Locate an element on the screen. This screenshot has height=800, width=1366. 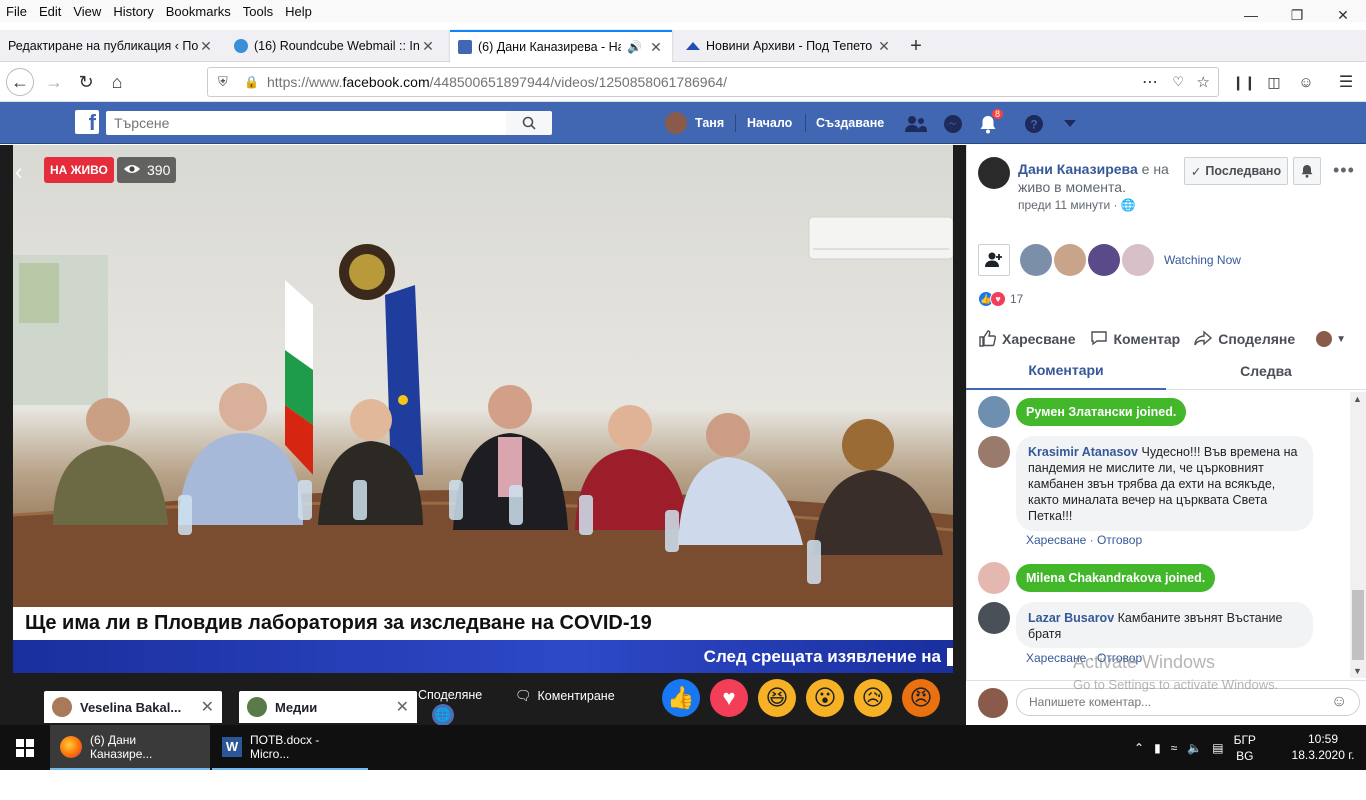
language-indicator: БГР BG is located at coordinates (1245, 748).